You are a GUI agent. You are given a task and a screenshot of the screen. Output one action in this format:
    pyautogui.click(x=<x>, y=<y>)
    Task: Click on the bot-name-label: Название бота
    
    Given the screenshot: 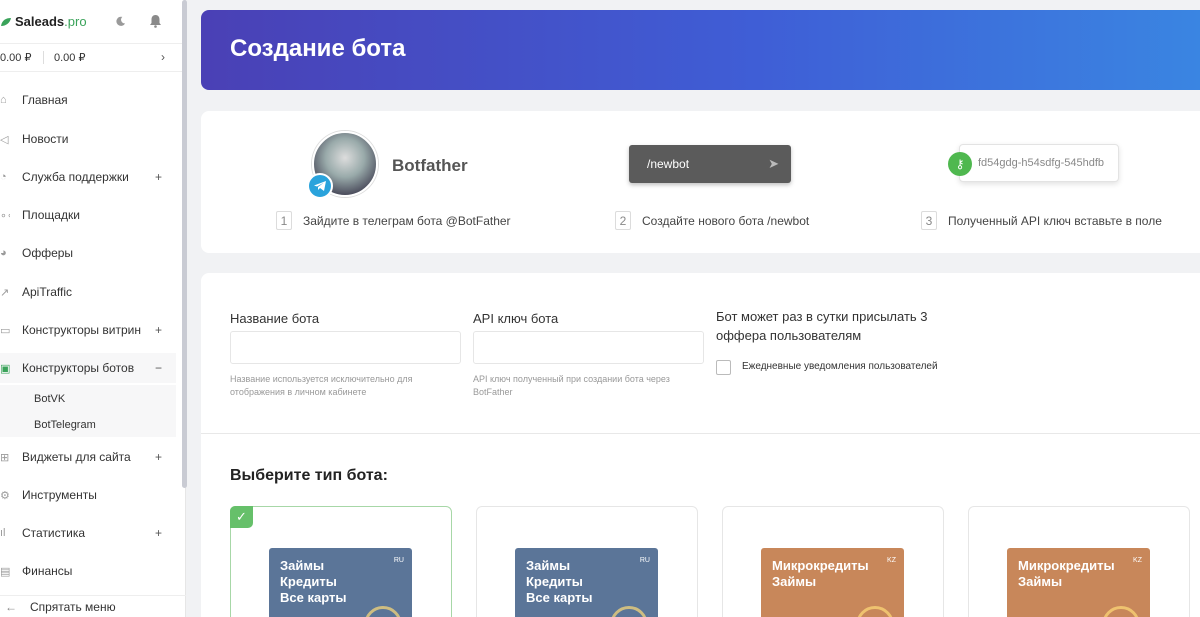 What is the action you would take?
    pyautogui.click(x=275, y=318)
    